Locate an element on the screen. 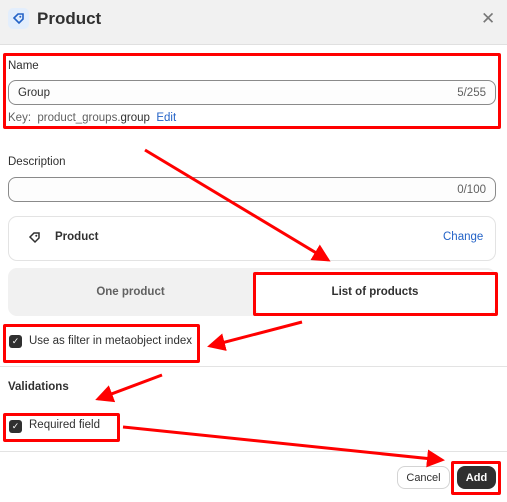  annotation-box-required is located at coordinates (61, 427).